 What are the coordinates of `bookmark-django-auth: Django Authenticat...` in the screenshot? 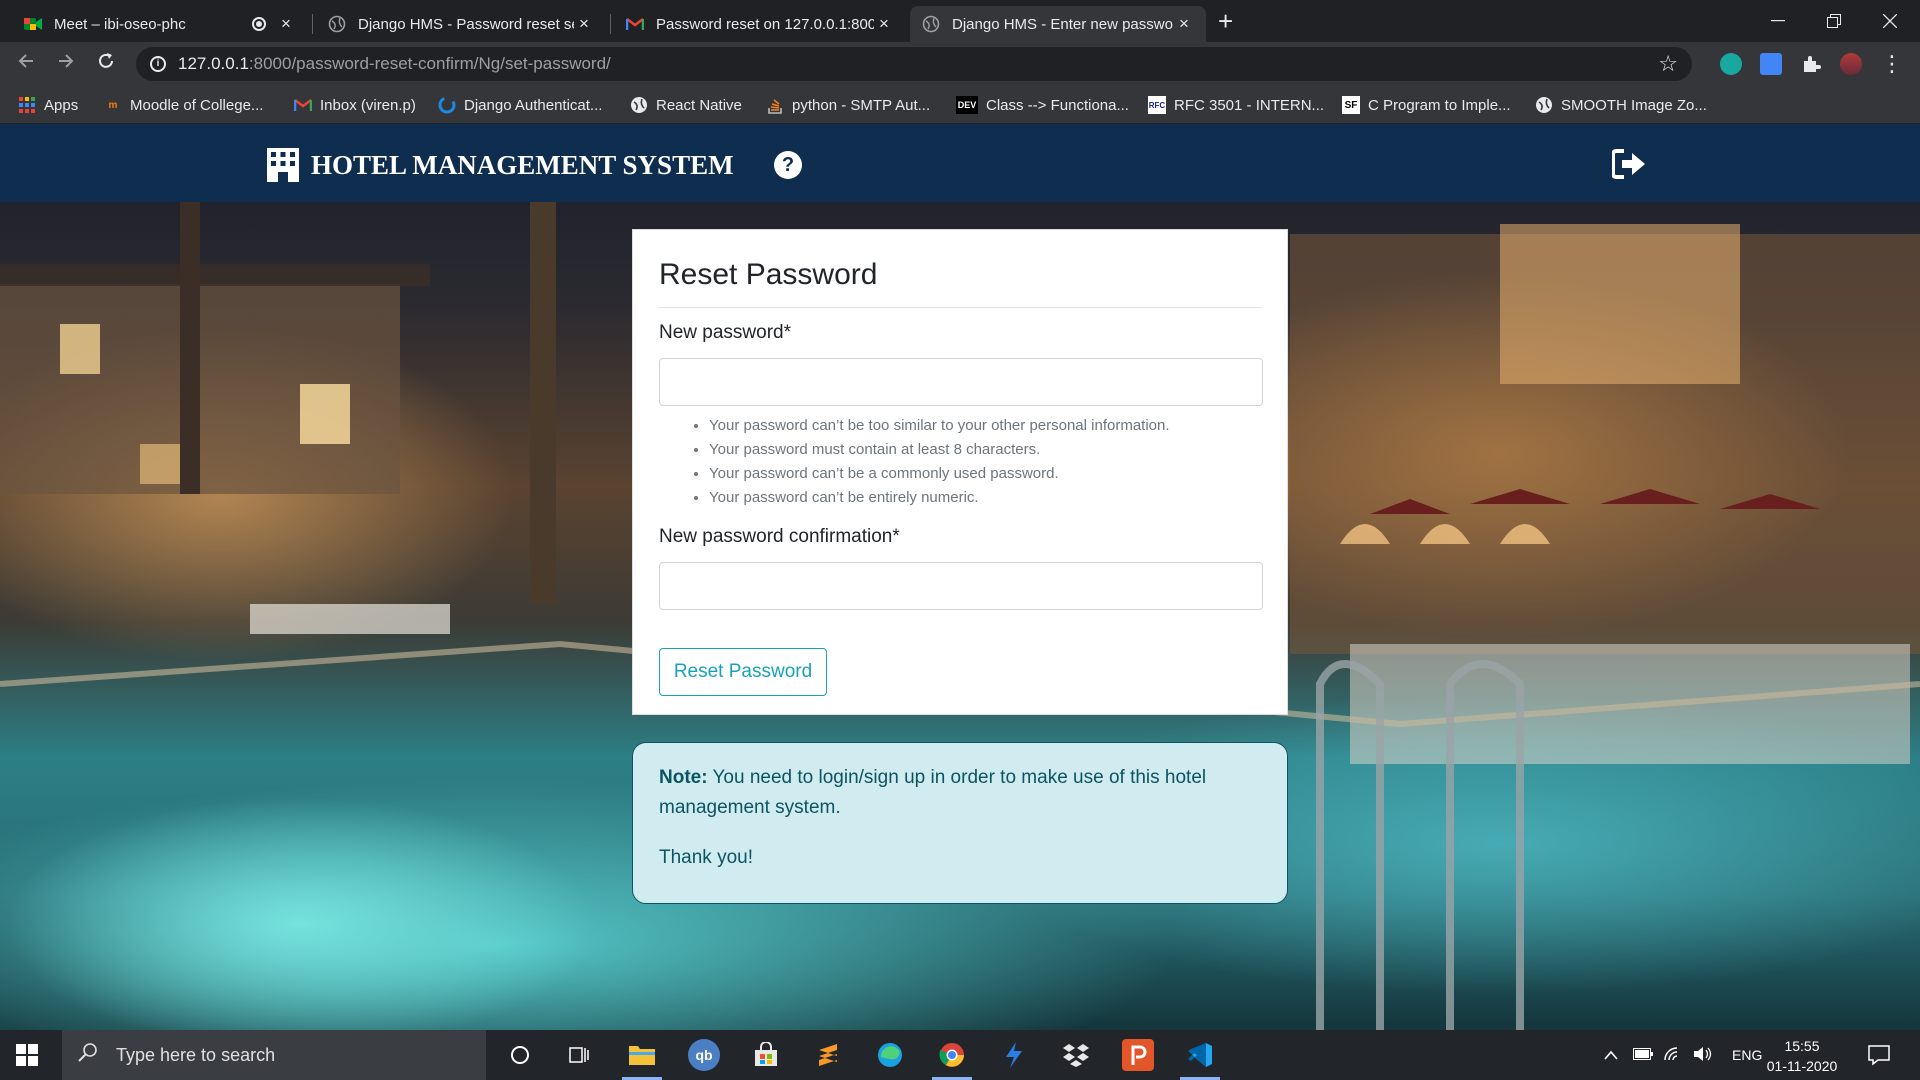 It's located at (520, 105).